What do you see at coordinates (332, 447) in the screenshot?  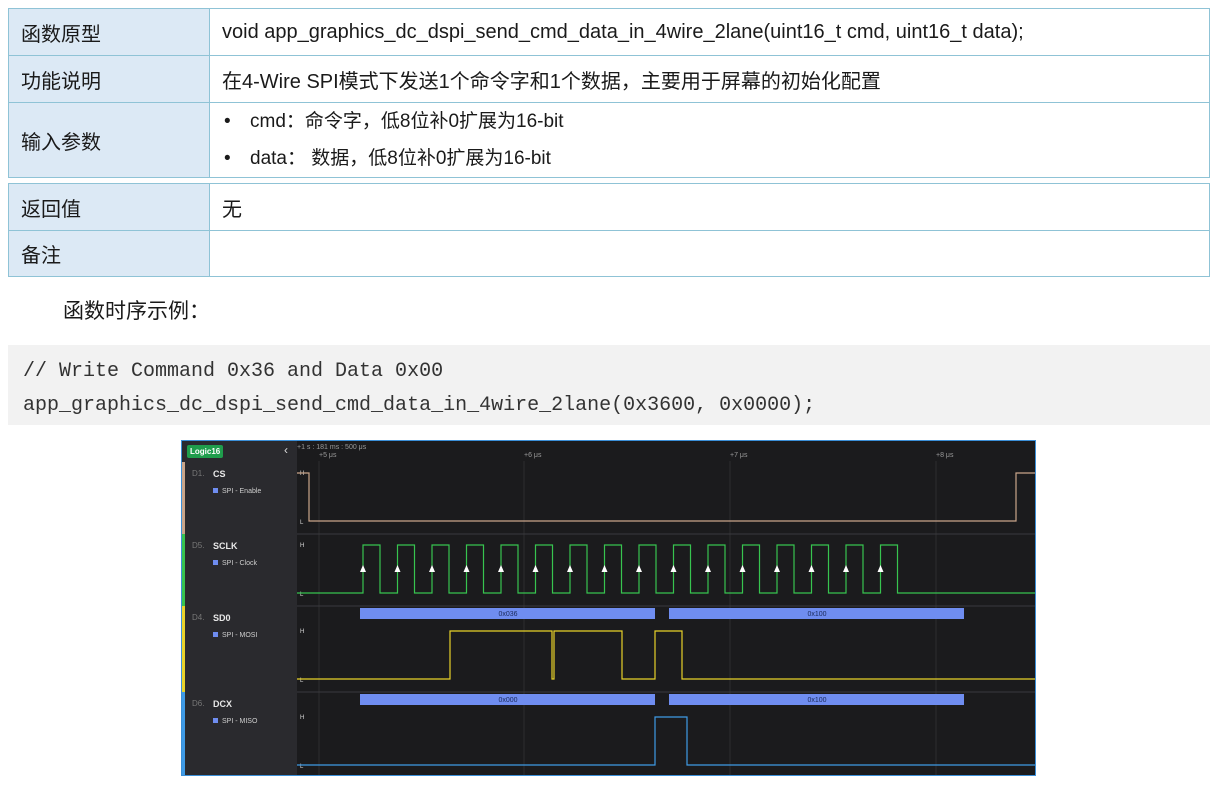 I see `time-header: +1 s : 181 ms : 500 μs` at bounding box center [332, 447].